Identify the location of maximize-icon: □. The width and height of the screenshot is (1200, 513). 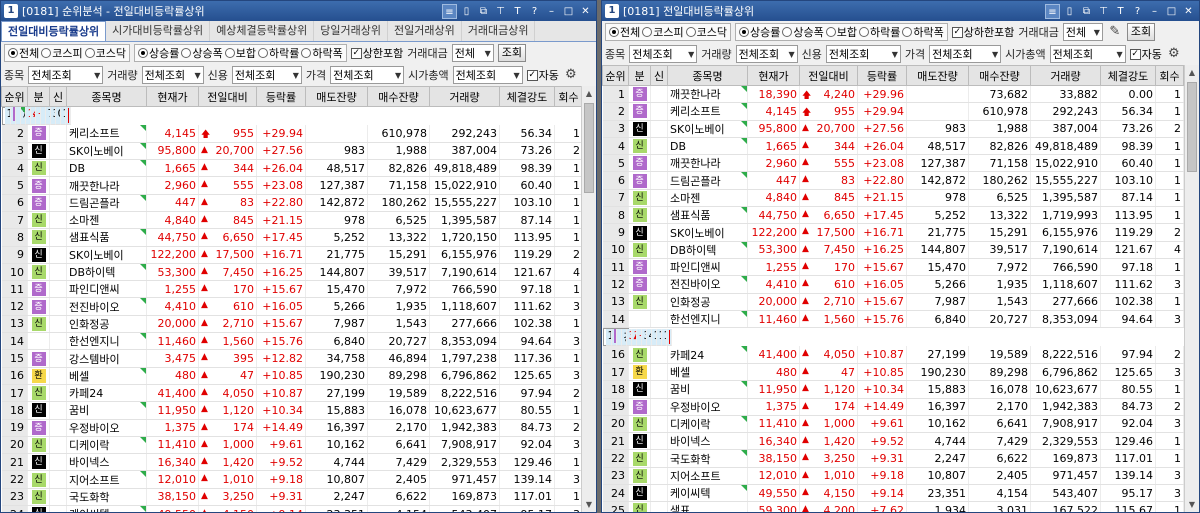
(1171, 11).